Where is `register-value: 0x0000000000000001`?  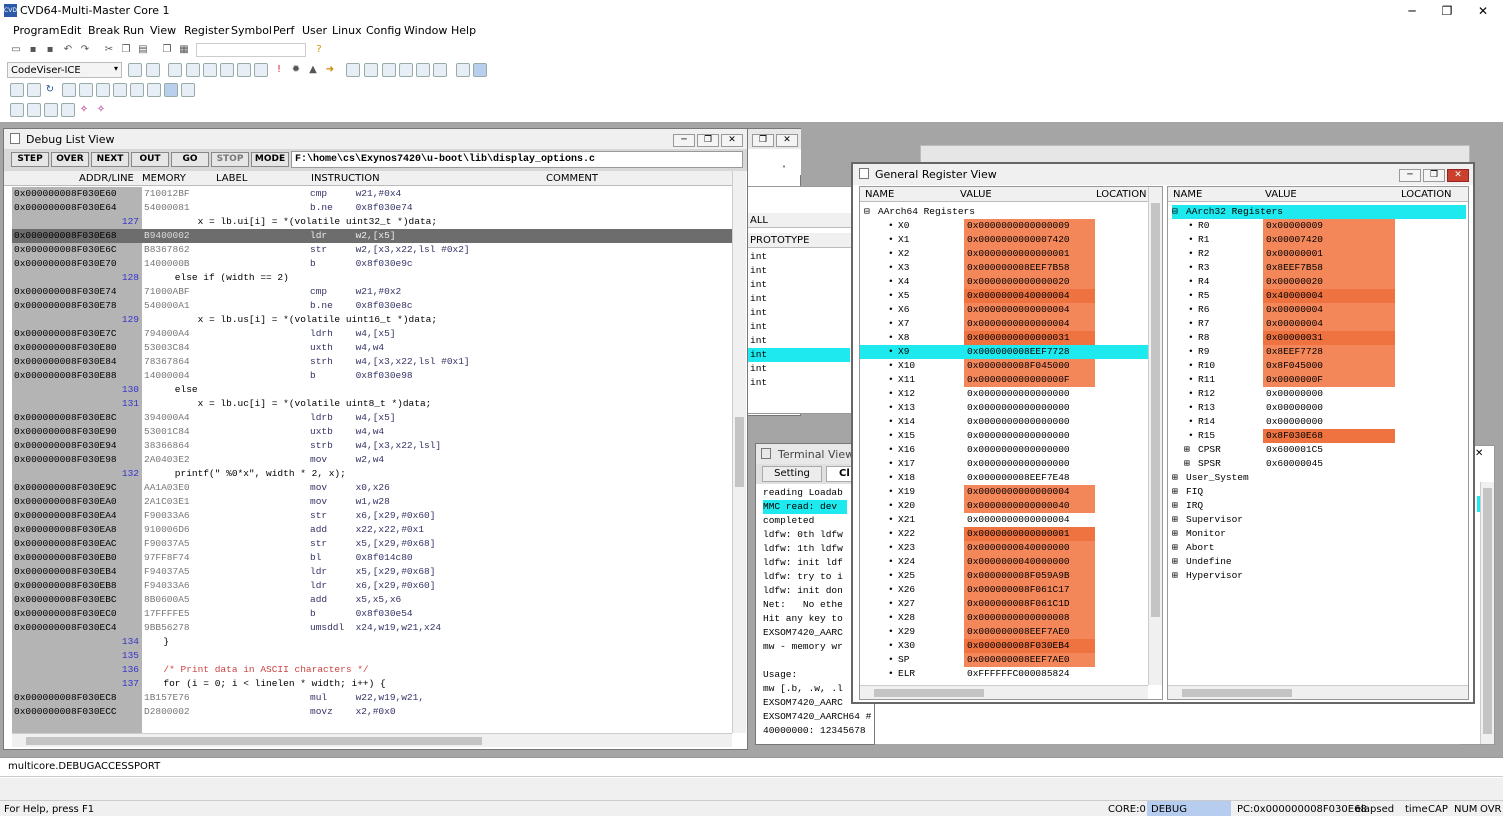 register-value: 0x0000000000000001 is located at coordinates (1029, 254).